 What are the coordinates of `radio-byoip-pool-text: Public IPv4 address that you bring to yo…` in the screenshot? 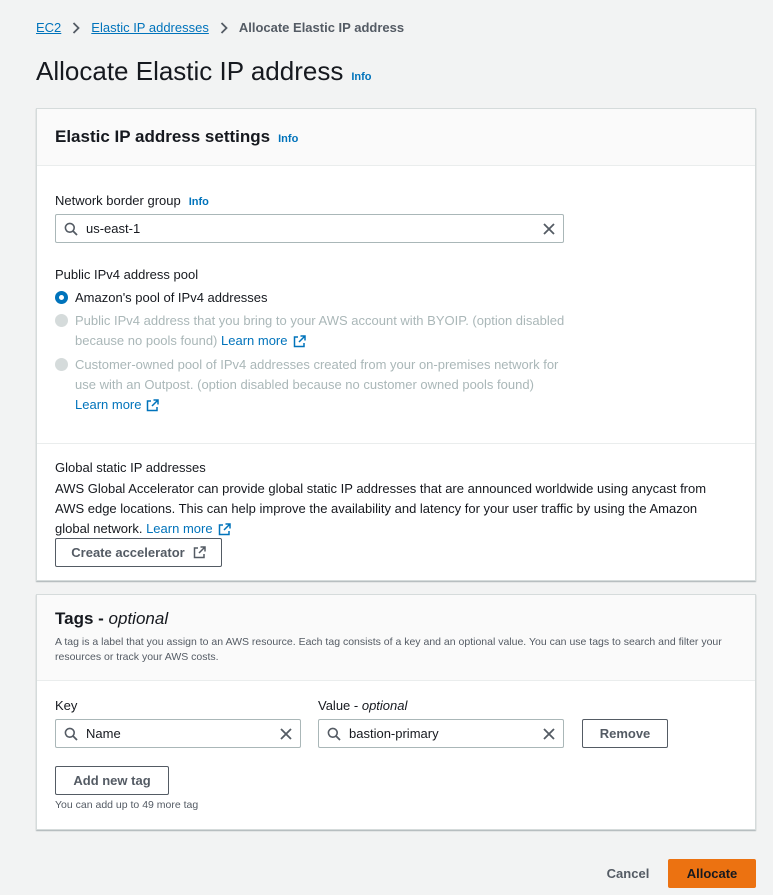 It's located at (320, 330).